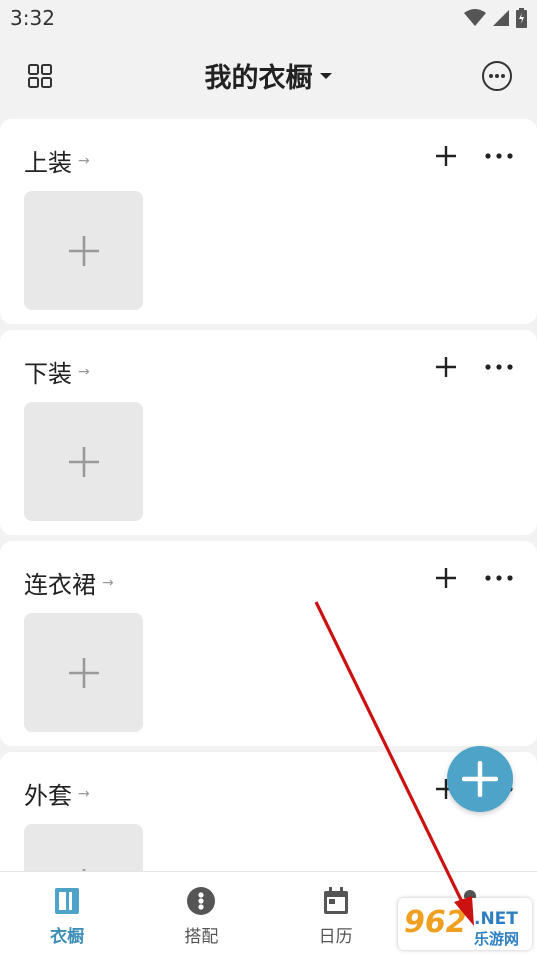 This screenshot has height=957, width=537. I want to click on nav-item-calendar: 日历, so click(336, 914).